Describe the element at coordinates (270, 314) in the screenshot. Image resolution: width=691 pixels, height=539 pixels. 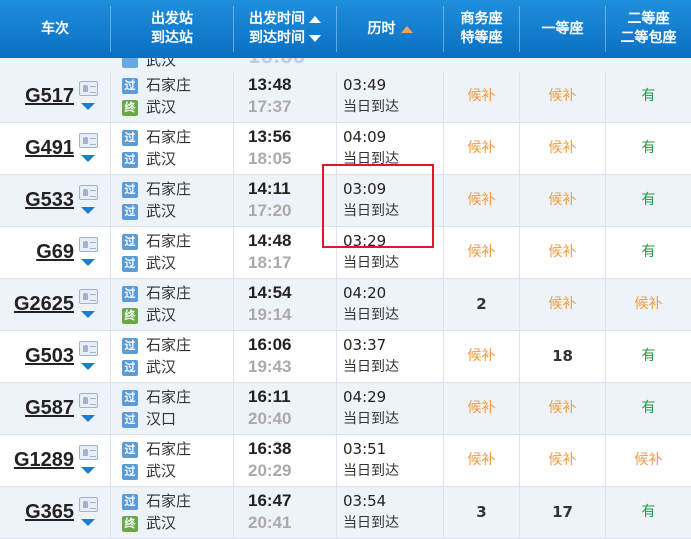
I see `arrive-time: 19:14` at that location.